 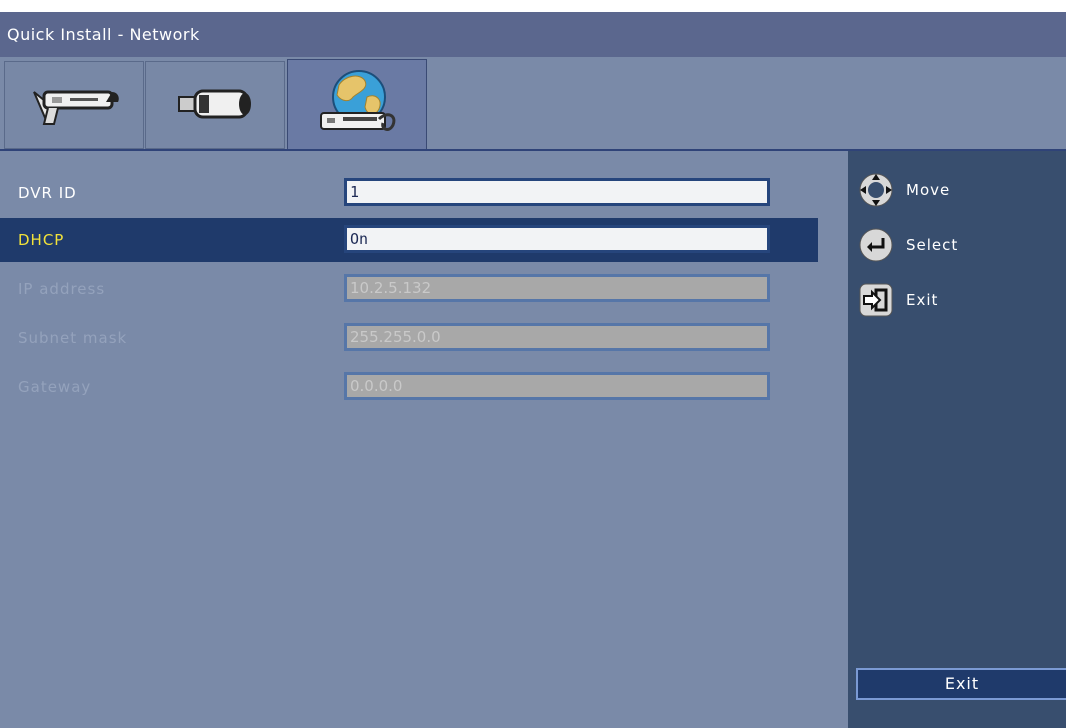 What do you see at coordinates (557, 239) in the screenshot?
I see `dhcp-field: On` at bounding box center [557, 239].